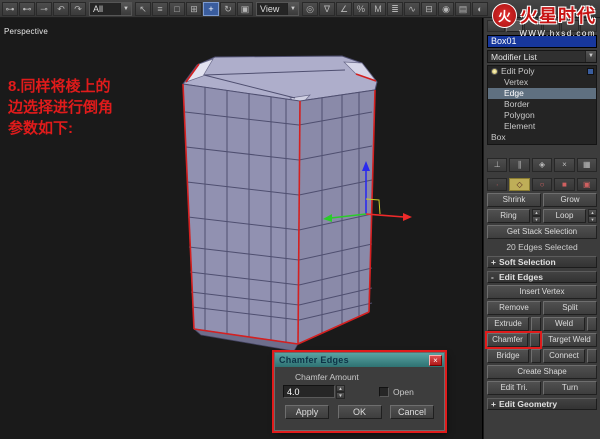 The height and width of the screenshot is (439, 600). Describe the element at coordinates (519, 184) in the screenshot. I see `edge-mode-icon: ◇` at that location.